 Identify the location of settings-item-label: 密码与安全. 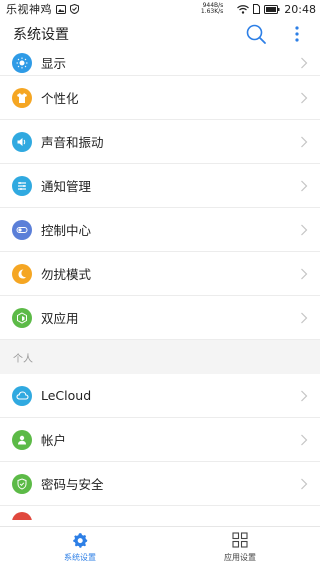
(72, 484).